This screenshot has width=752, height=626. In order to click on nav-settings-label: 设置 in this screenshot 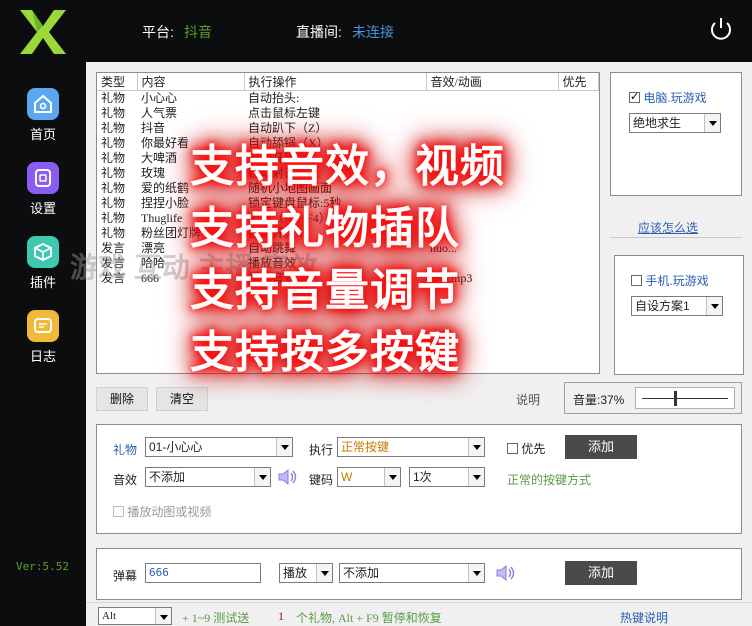, I will do `click(42, 208)`.